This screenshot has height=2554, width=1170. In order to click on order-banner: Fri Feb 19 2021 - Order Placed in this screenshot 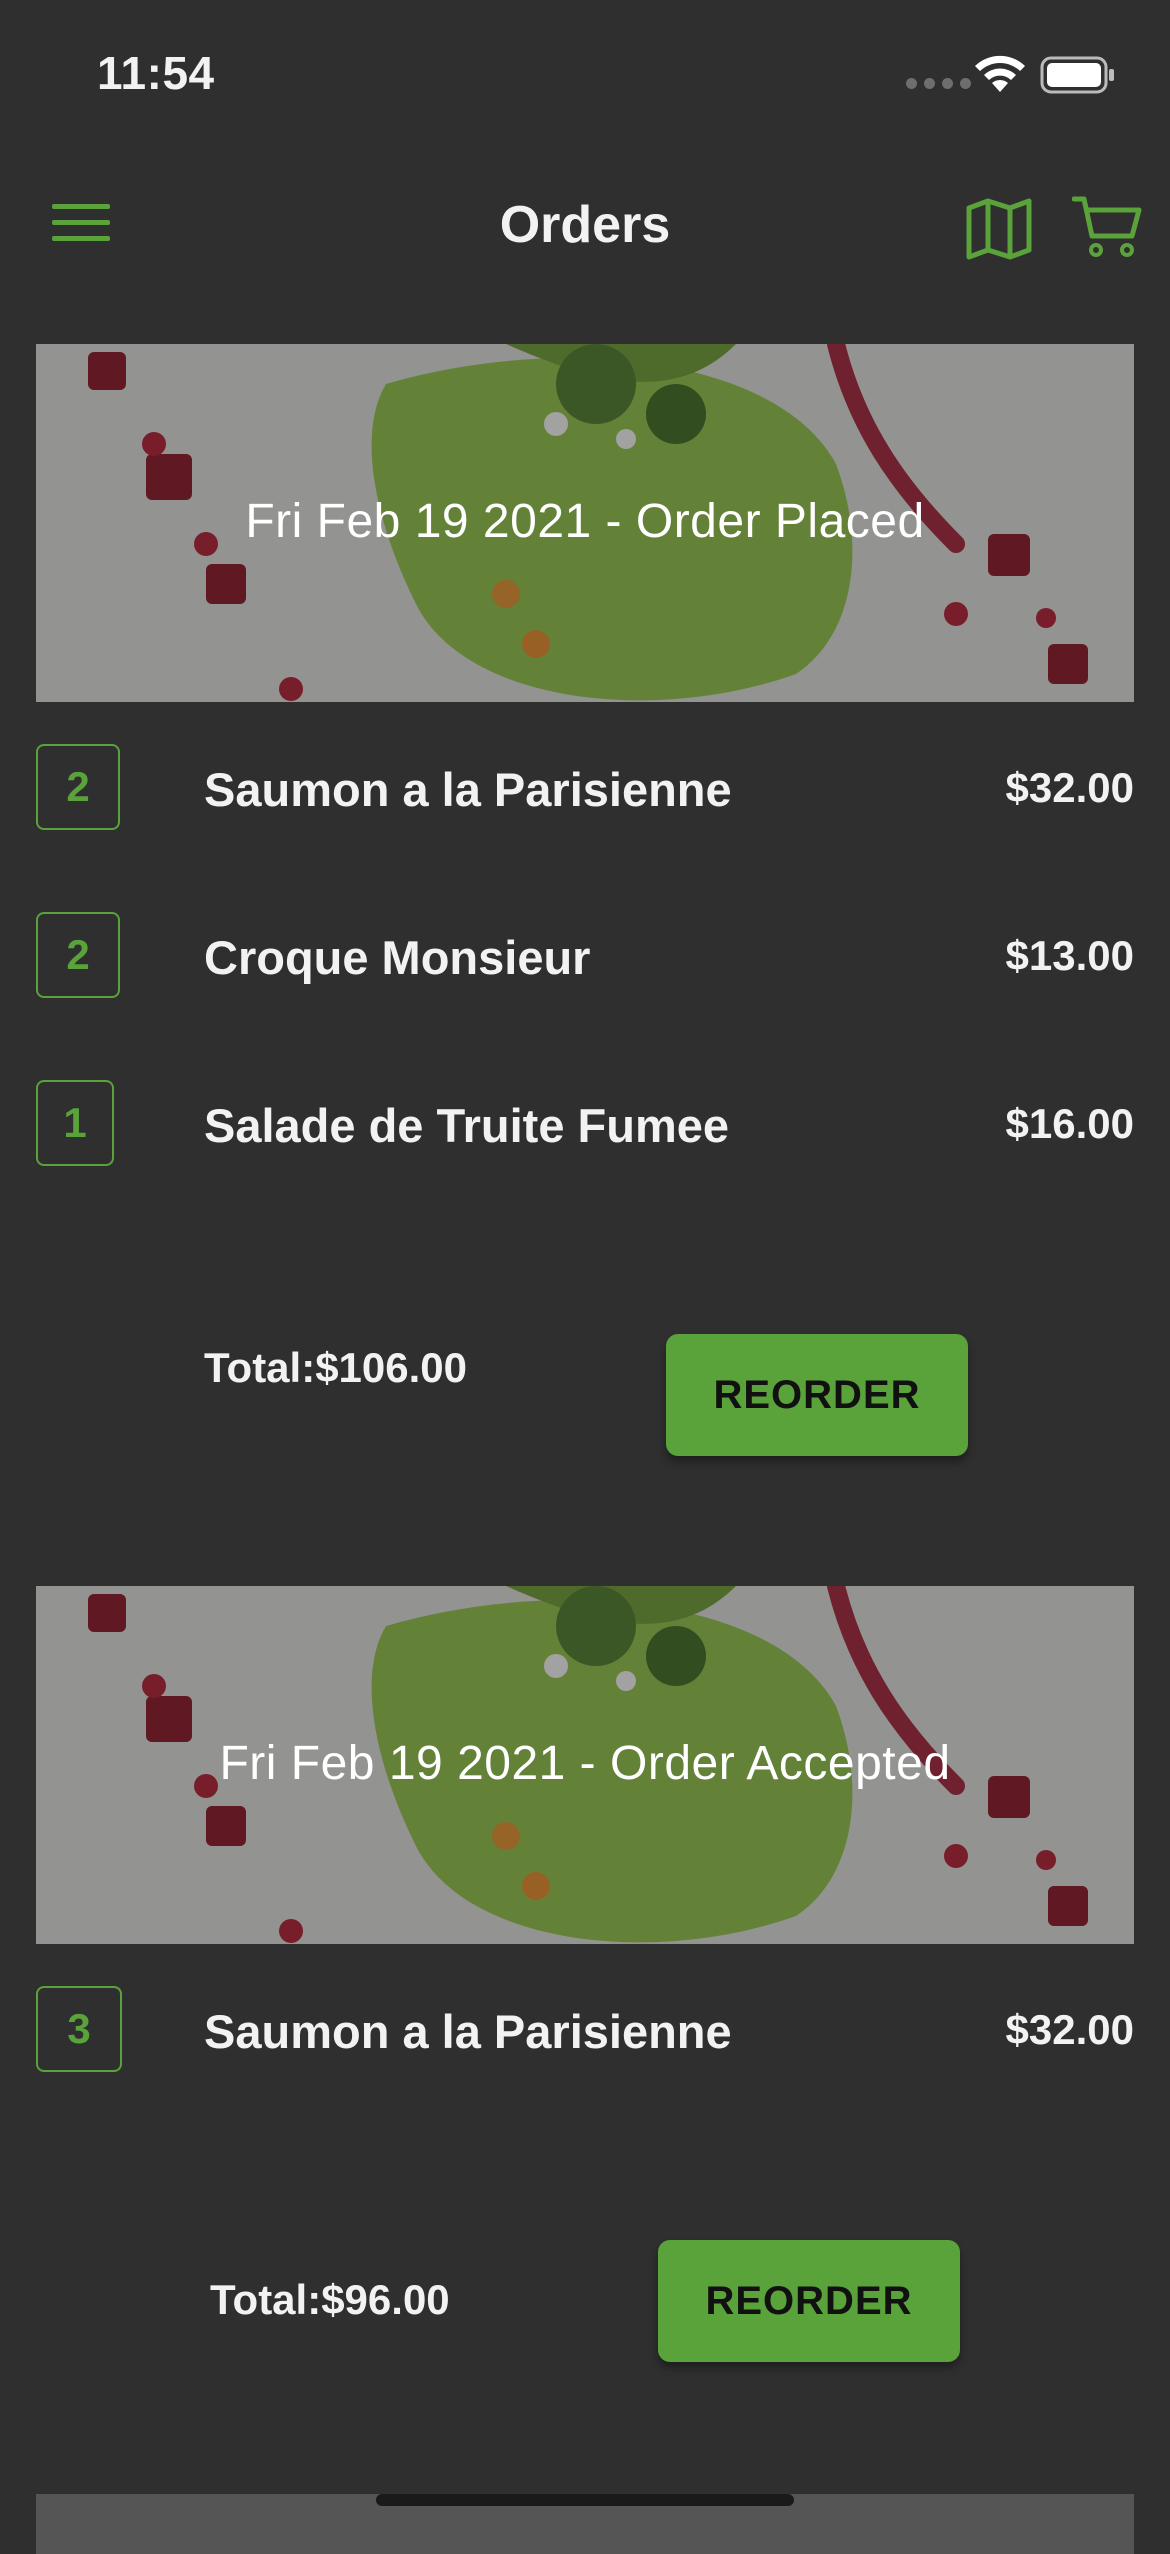, I will do `click(585, 523)`.